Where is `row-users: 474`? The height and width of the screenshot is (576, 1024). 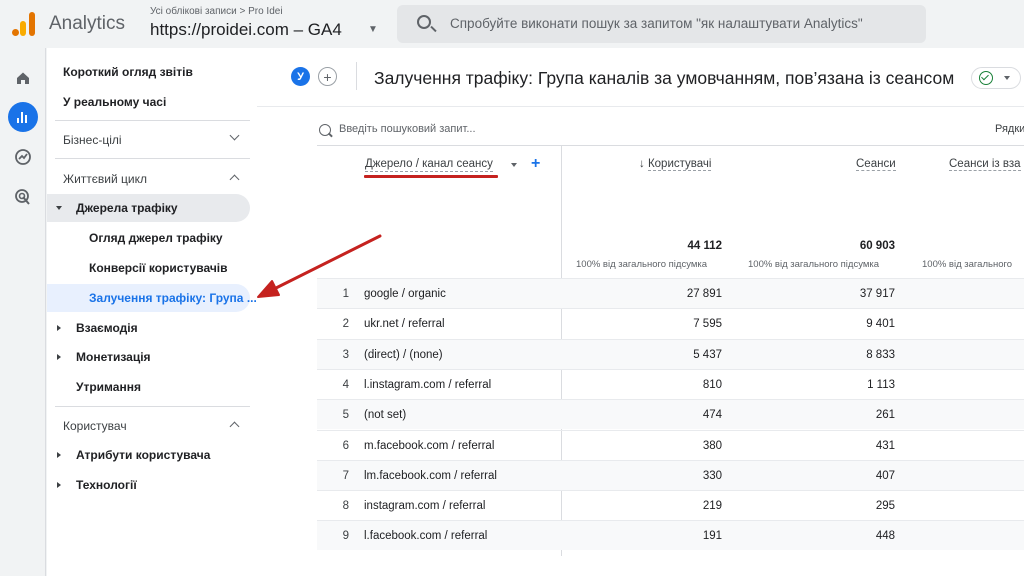 row-users: 474 is located at coordinates (712, 415).